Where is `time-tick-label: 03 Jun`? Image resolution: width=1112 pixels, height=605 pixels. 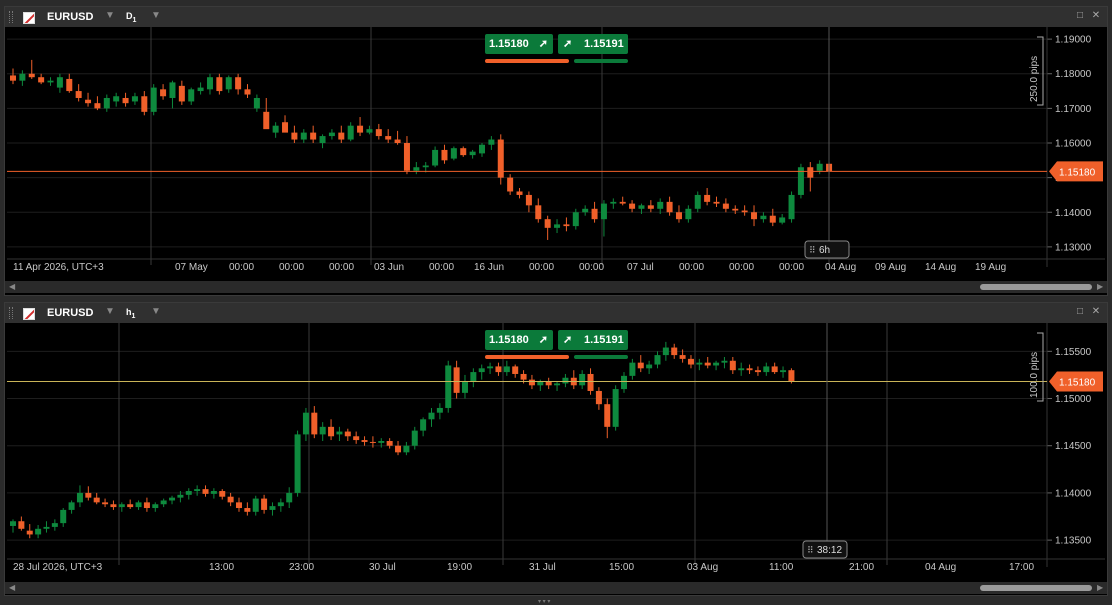 time-tick-label: 03 Jun is located at coordinates (389, 267).